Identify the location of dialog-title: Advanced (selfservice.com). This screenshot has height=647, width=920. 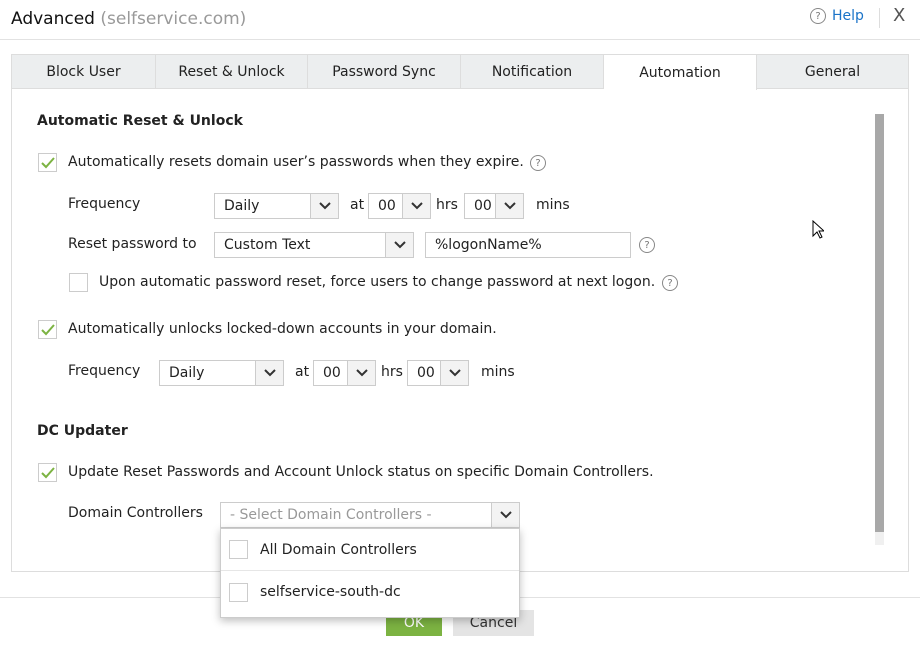
(128, 19).